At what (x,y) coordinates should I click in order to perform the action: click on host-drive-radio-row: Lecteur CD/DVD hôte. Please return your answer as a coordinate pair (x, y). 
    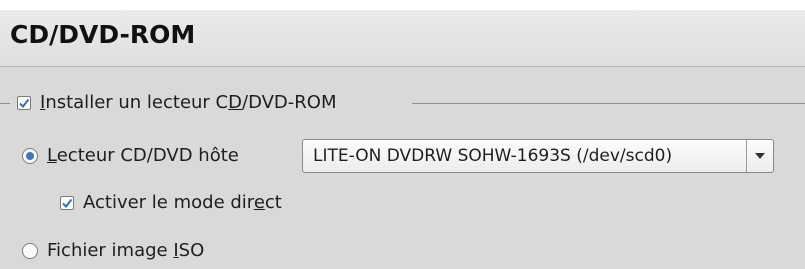
    Looking at the image, I should click on (130, 155).